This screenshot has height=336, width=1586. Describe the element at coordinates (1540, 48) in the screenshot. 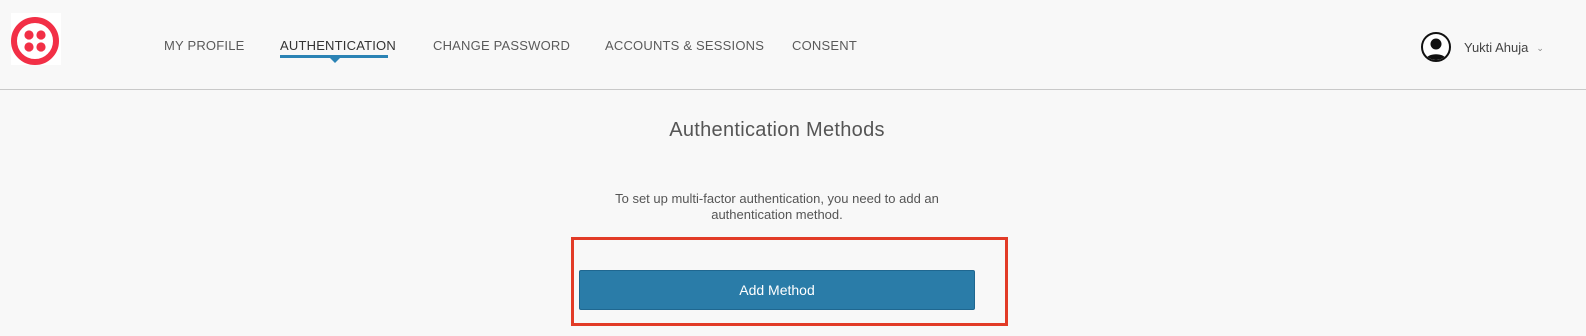

I see `chevron-down-icon: ⌄` at that location.